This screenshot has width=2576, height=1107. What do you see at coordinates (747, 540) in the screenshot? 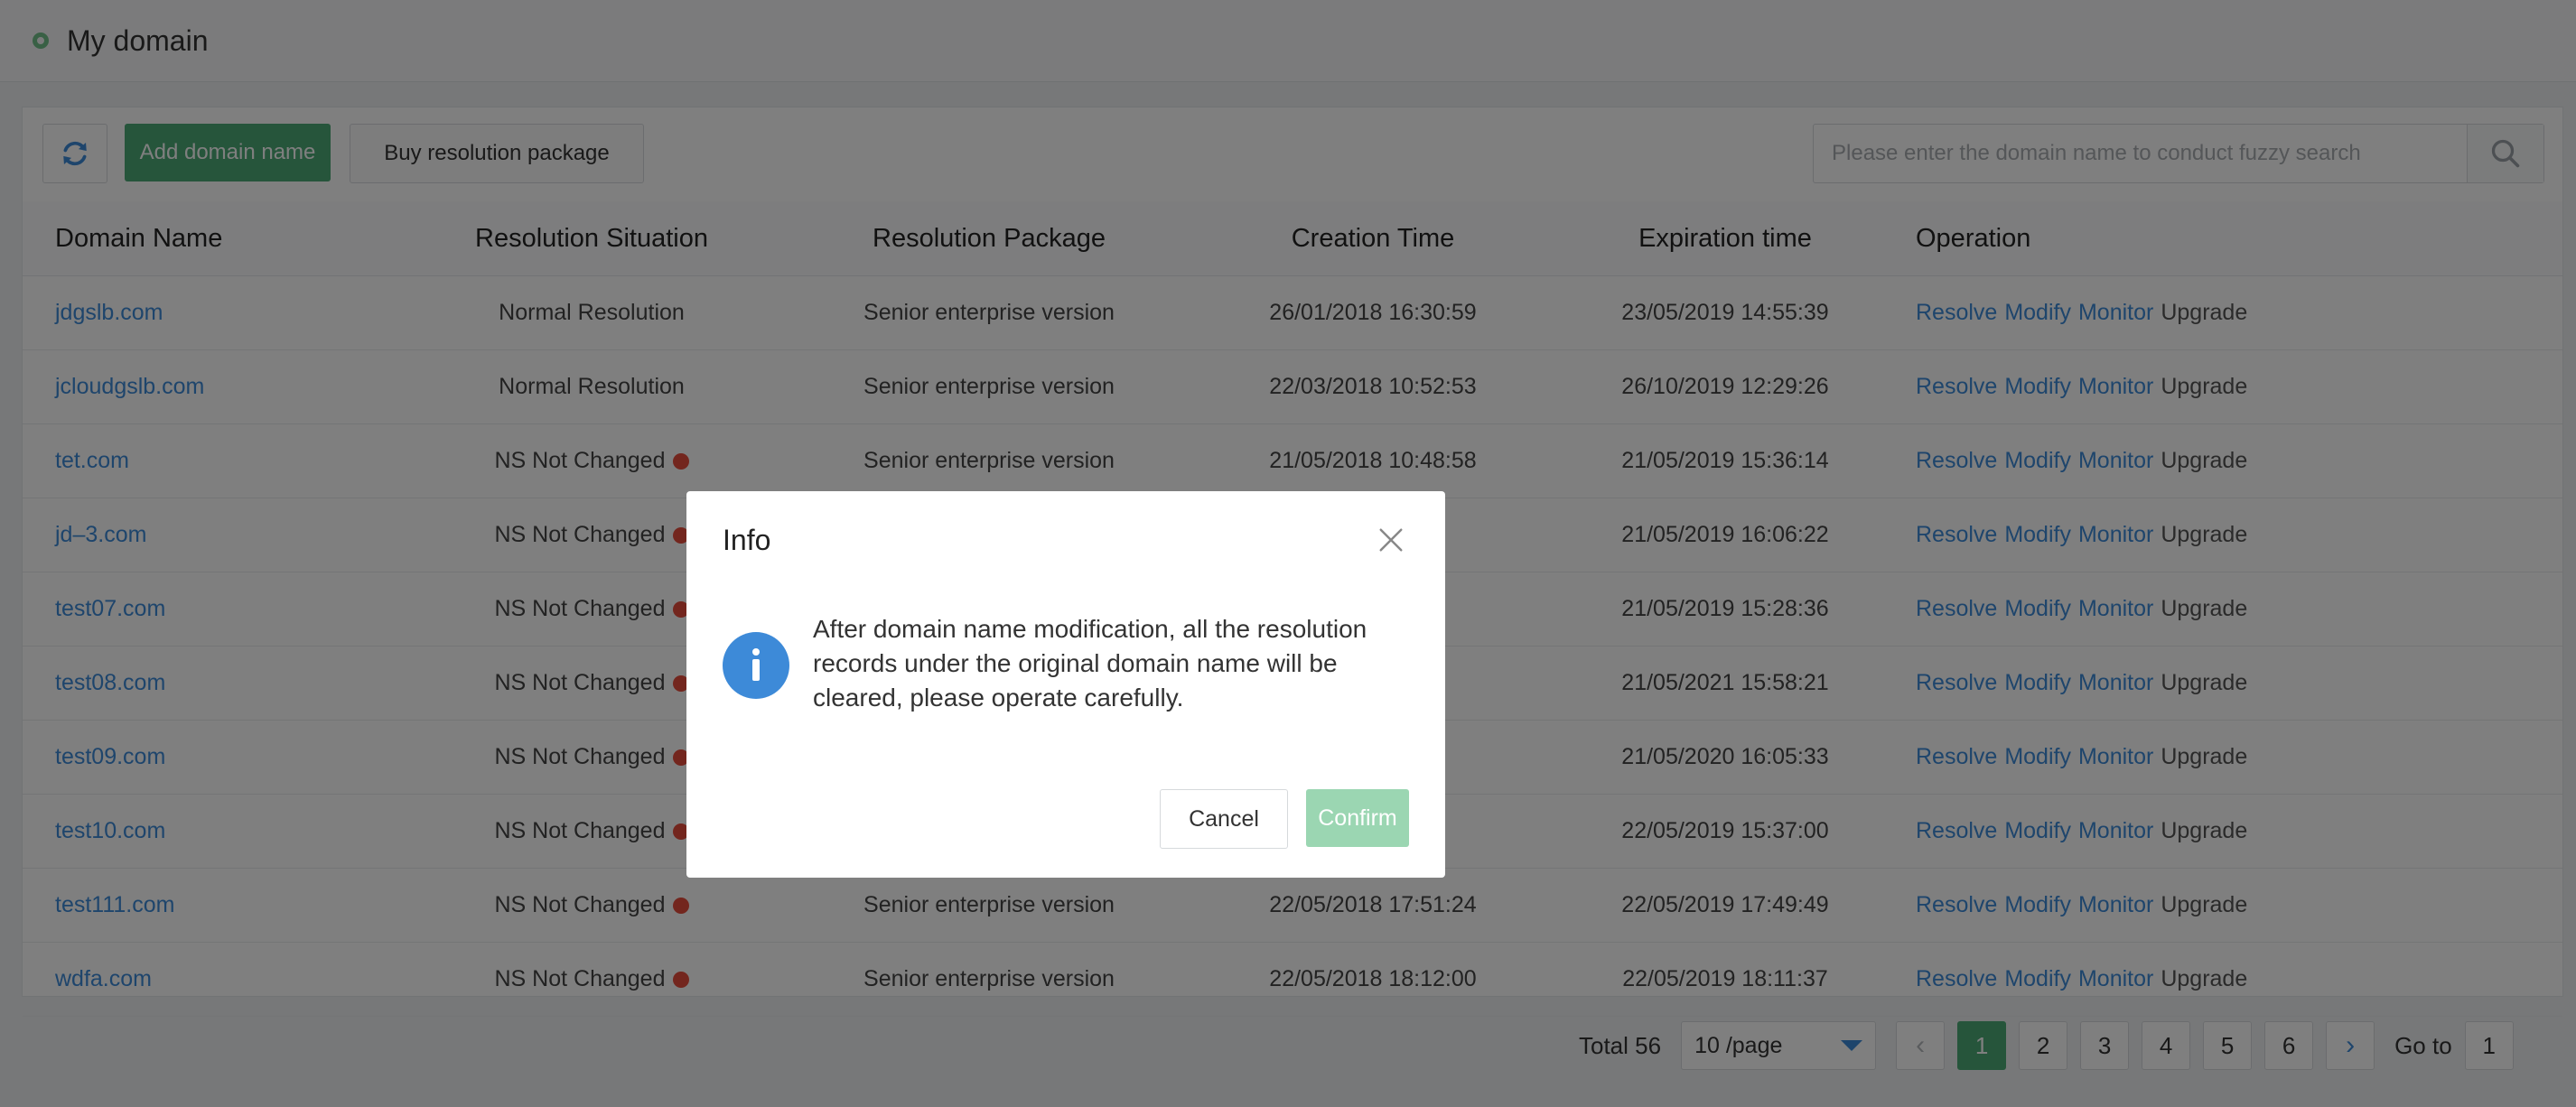
I see `dialog-title: Info` at bounding box center [747, 540].